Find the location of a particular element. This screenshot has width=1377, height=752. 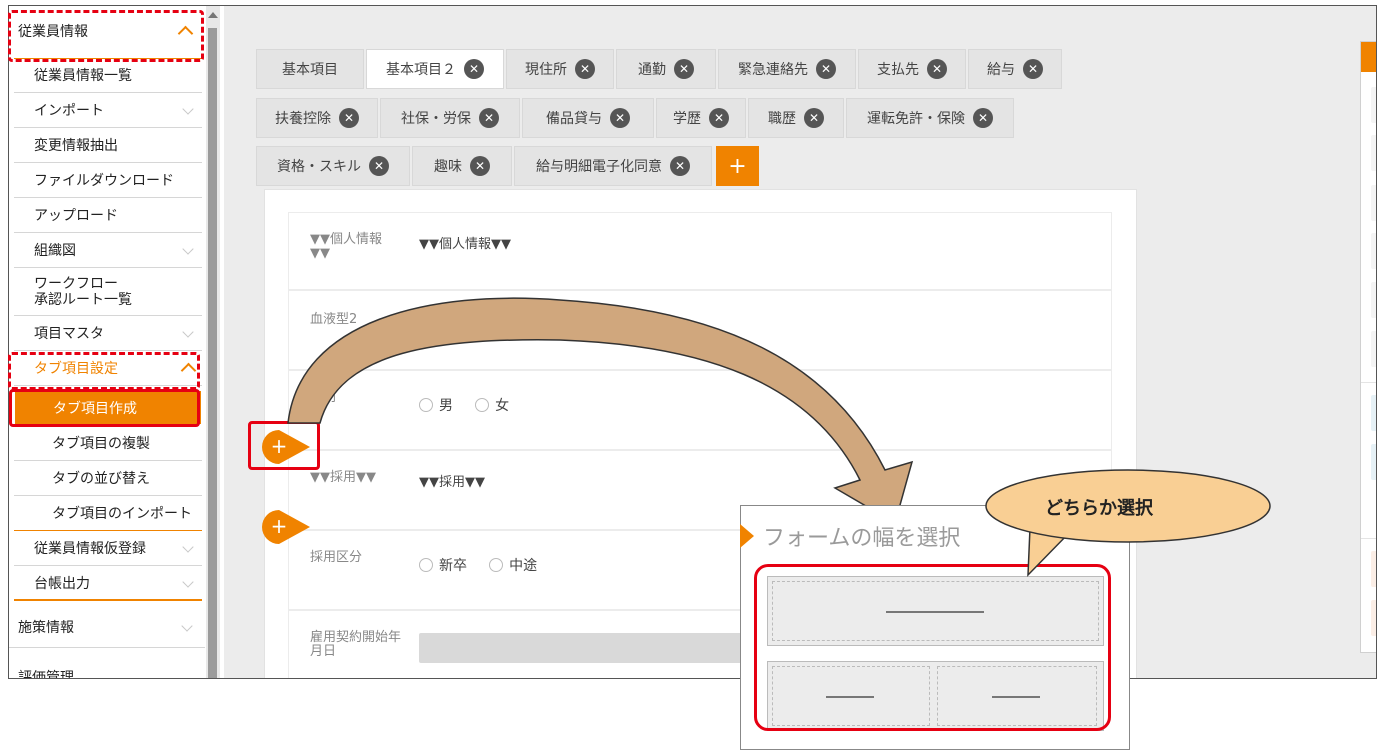

sidebar-item-temp-register: 従業員情報仮登録 is located at coordinates (108, 548).